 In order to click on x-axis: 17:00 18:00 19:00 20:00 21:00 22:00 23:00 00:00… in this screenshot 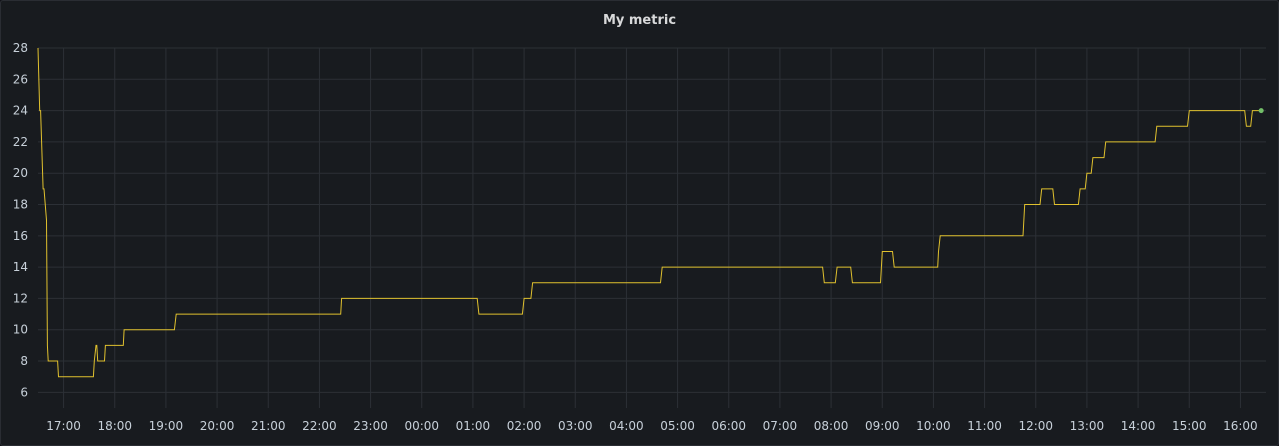, I will do `click(651, 426)`.